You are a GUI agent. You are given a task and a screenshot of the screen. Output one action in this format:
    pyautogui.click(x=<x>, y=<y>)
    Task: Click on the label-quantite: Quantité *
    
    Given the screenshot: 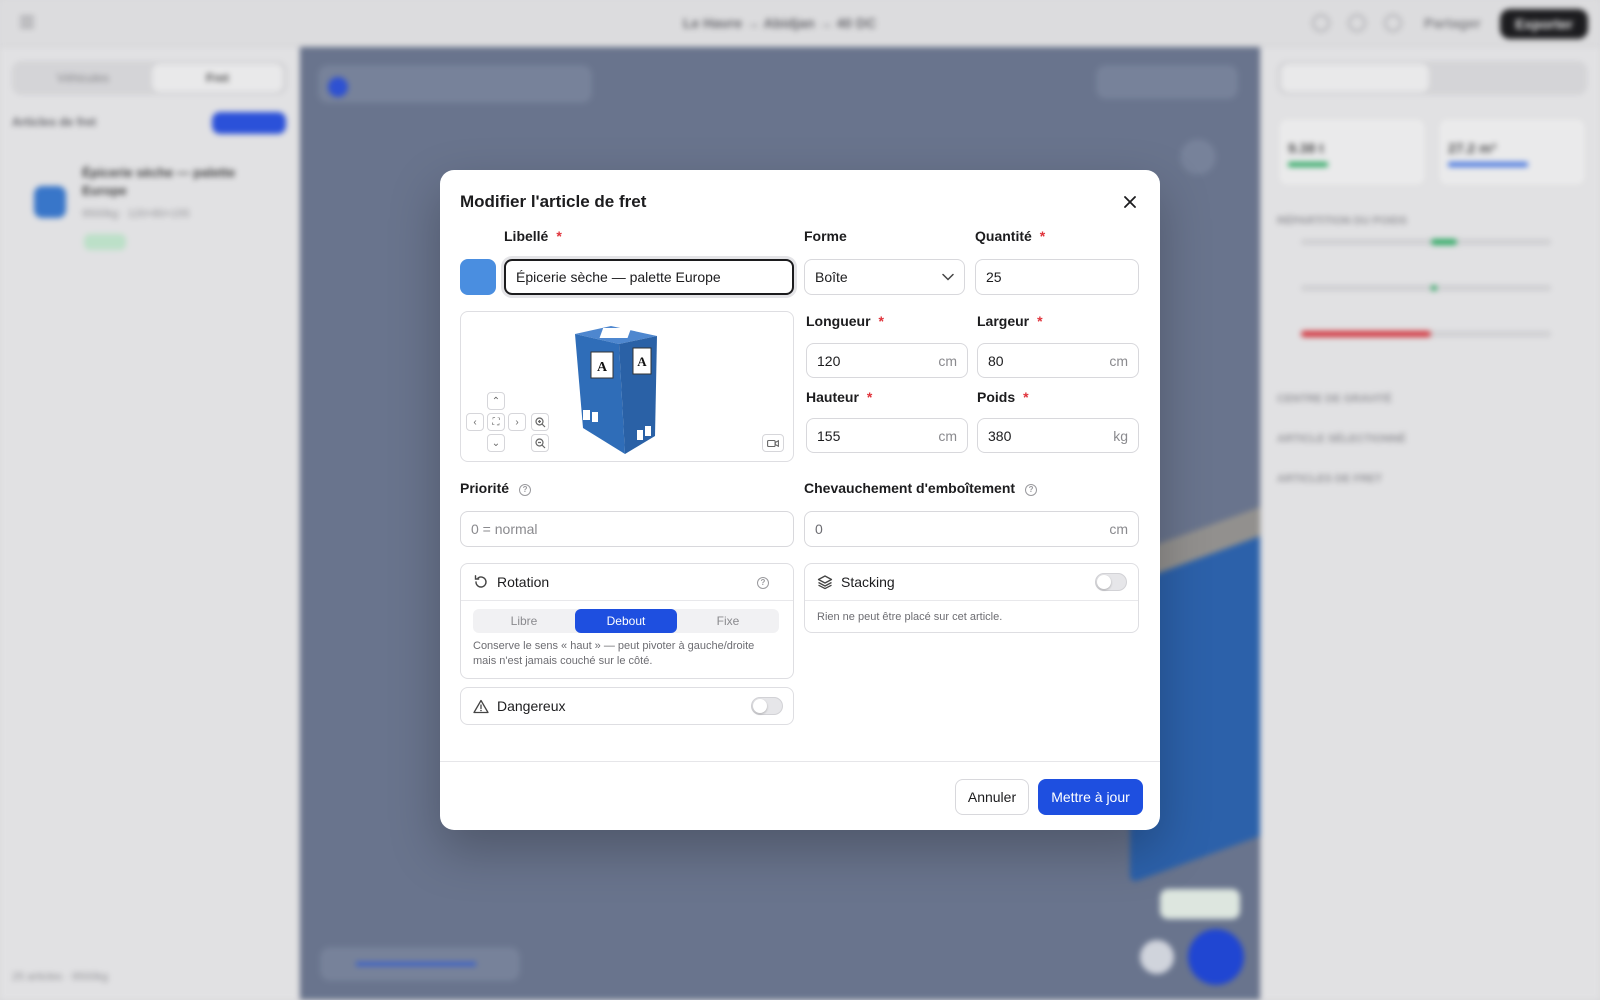 What is the action you would take?
    pyautogui.click(x=1010, y=236)
    